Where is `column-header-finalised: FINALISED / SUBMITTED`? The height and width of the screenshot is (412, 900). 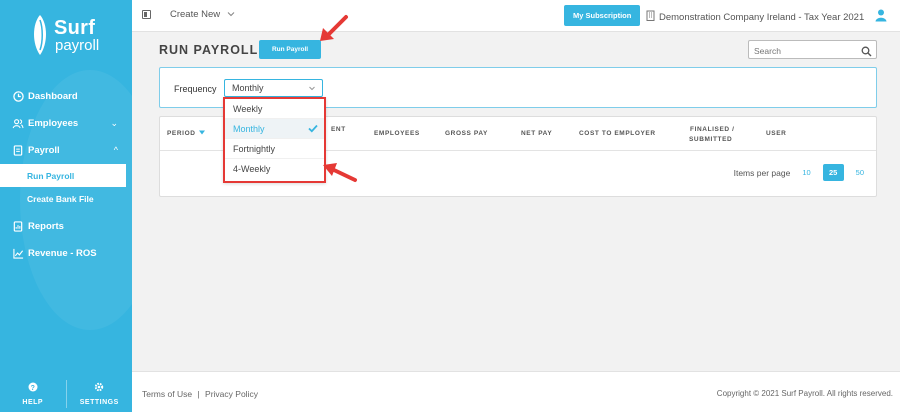
column-header-finalised: FINALISED / SUBMITTED is located at coordinates (712, 135).